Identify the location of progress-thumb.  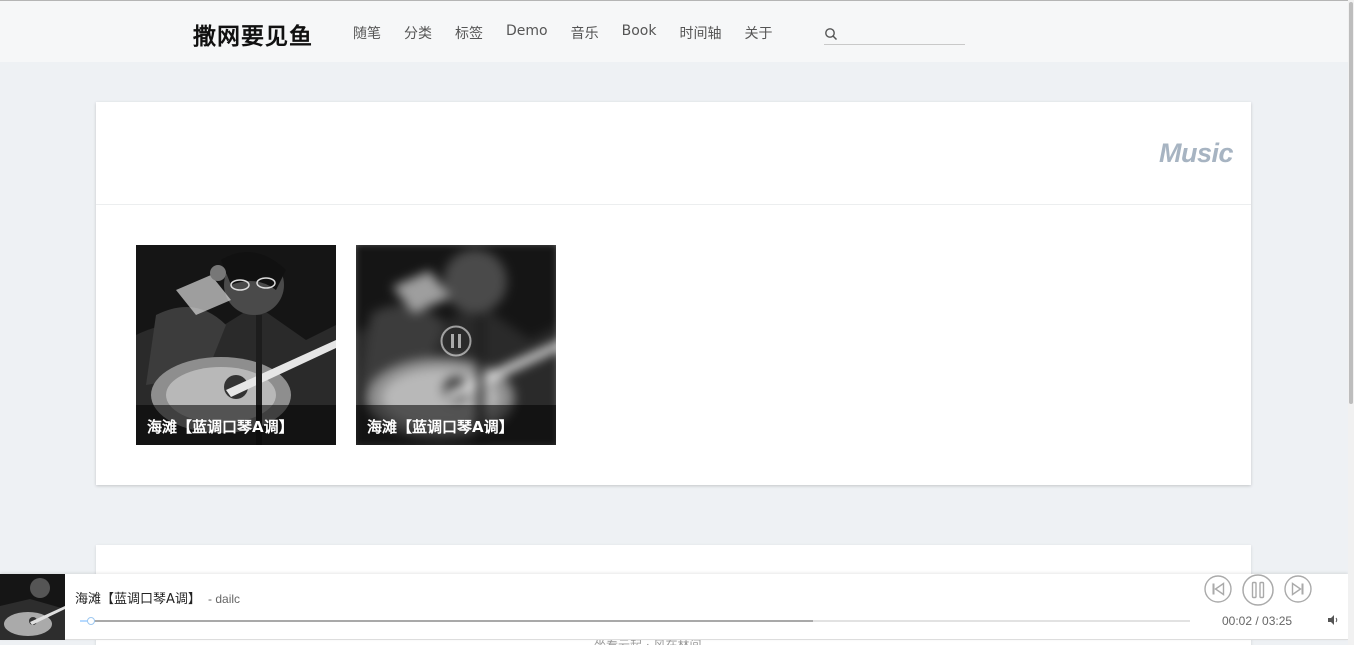
(91, 621).